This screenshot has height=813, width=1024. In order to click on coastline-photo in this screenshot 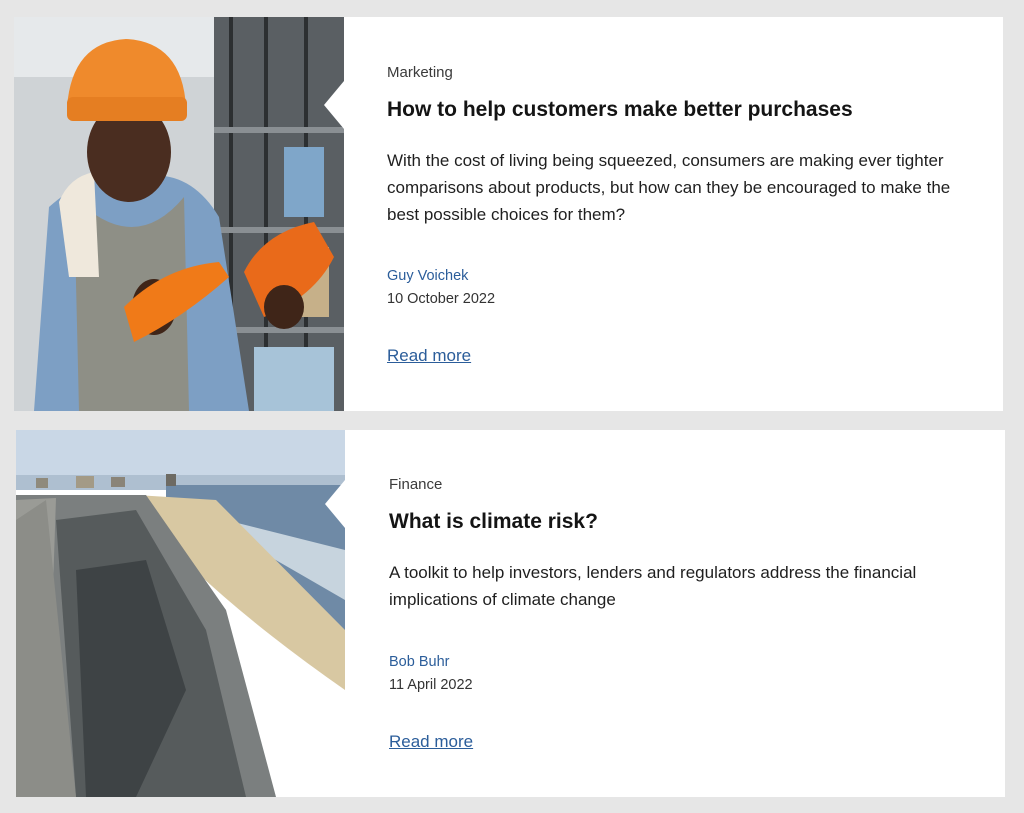, I will do `click(180, 613)`.